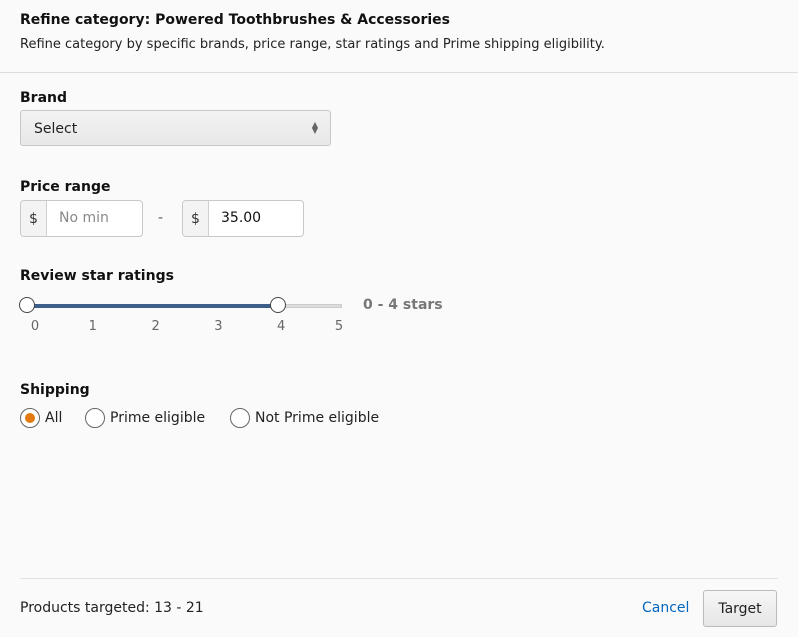 The height and width of the screenshot is (637, 798). What do you see at coordinates (278, 305) in the screenshot?
I see `slider-max-handle` at bounding box center [278, 305].